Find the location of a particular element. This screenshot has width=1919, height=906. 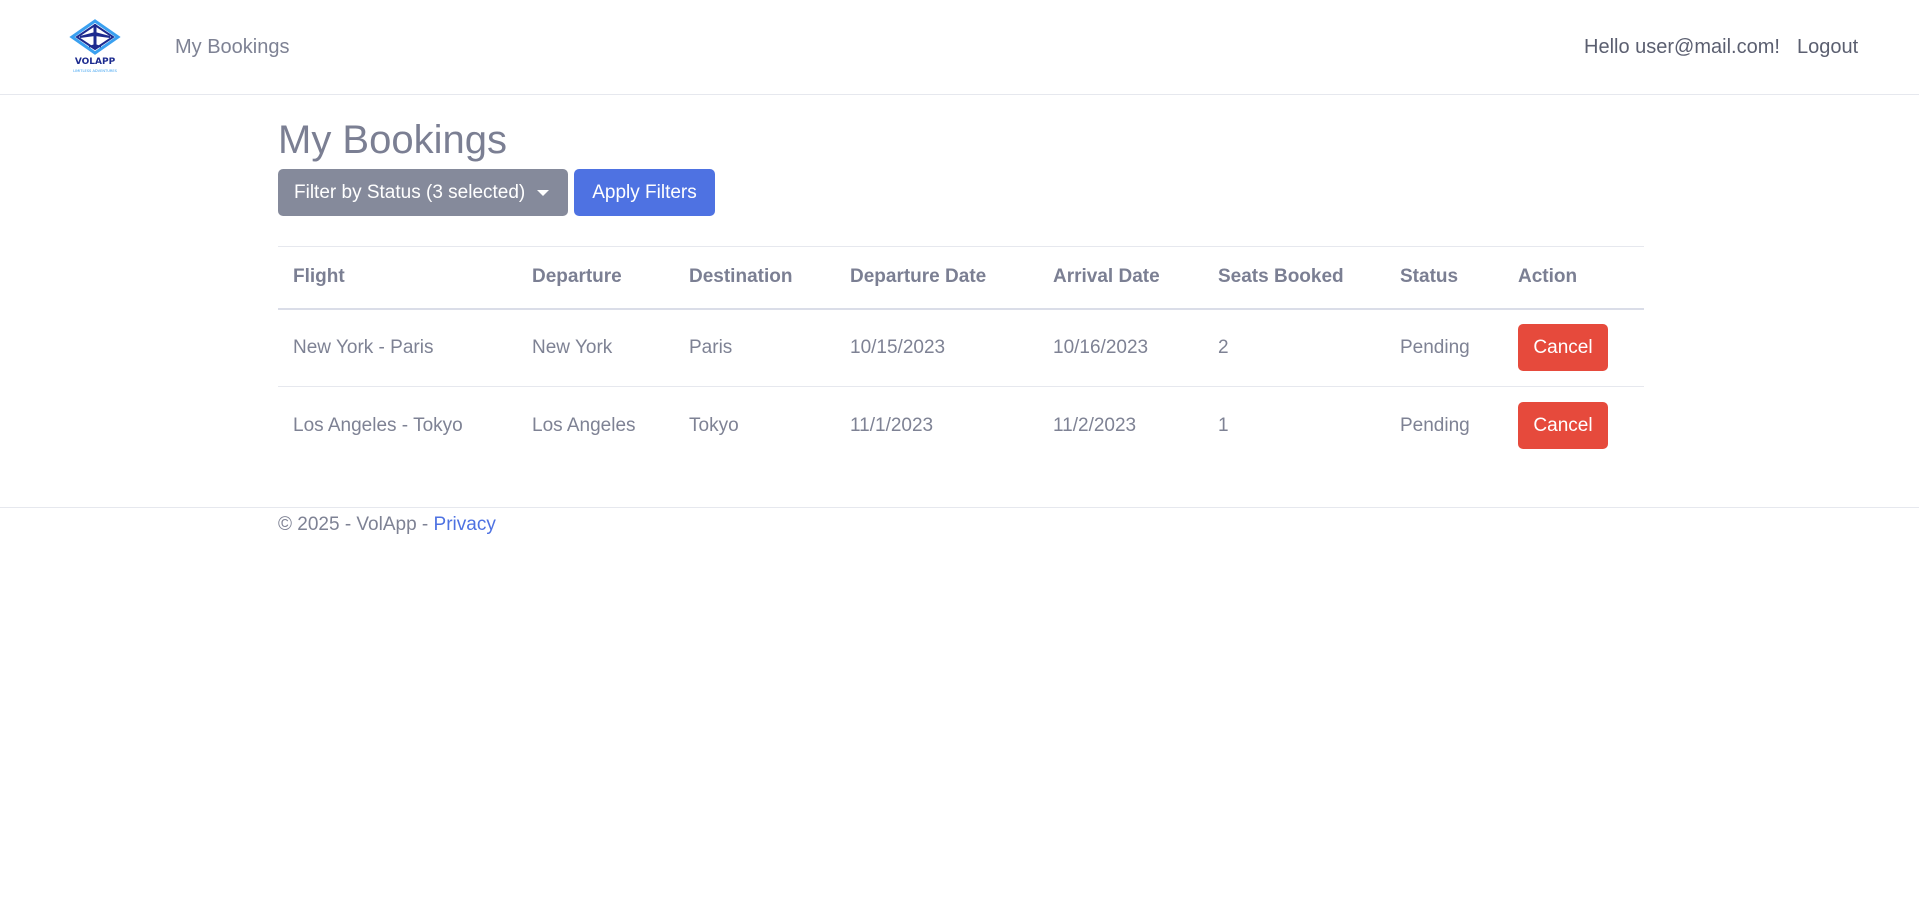

airplane-logo-icon: VOLAPP LIMITLESS ADVENTURES is located at coordinates (95, 46).